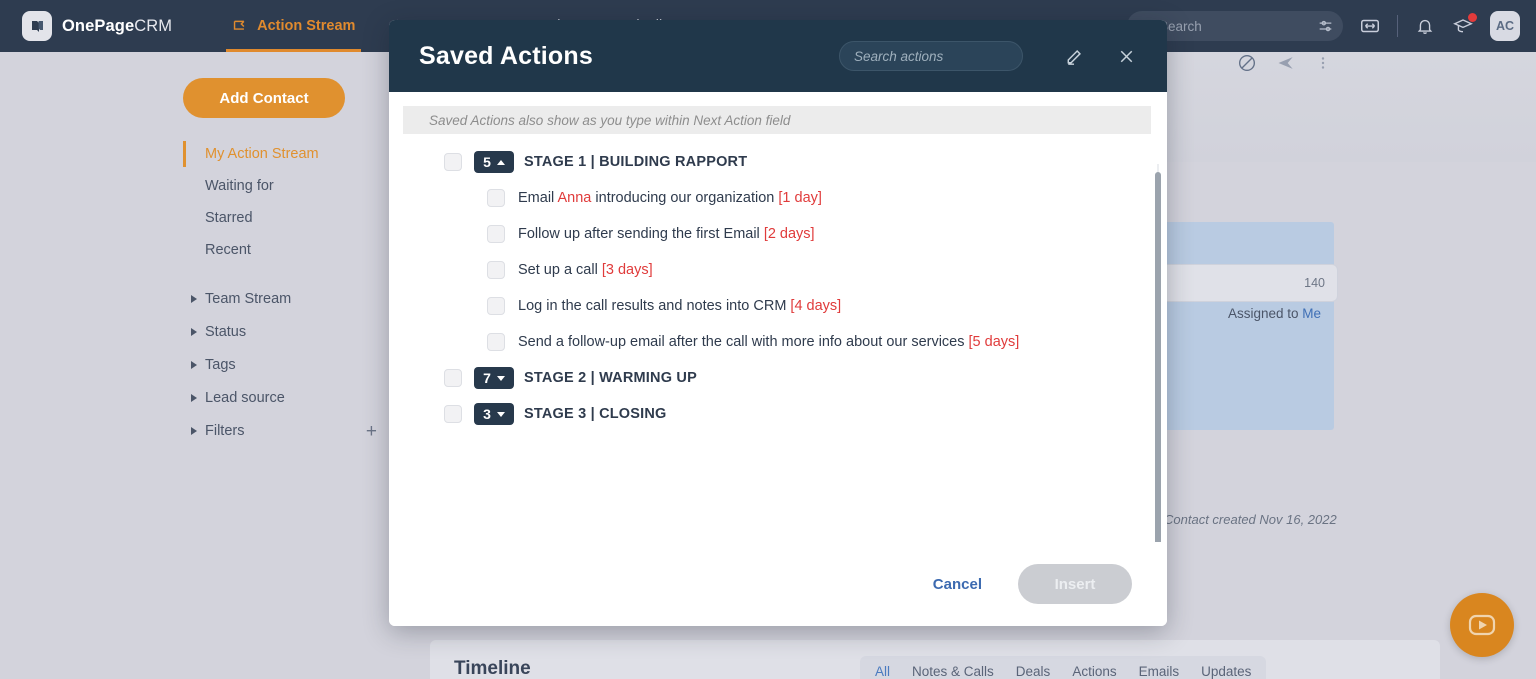 This screenshot has height=679, width=1536. I want to click on assigned-to: Assigned to Me, so click(1274, 313).